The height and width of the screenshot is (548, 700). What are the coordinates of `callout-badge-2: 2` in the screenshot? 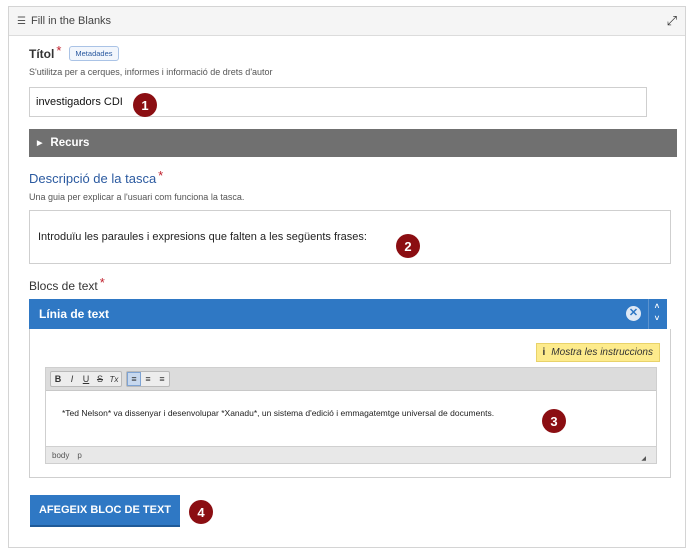 It's located at (408, 246).